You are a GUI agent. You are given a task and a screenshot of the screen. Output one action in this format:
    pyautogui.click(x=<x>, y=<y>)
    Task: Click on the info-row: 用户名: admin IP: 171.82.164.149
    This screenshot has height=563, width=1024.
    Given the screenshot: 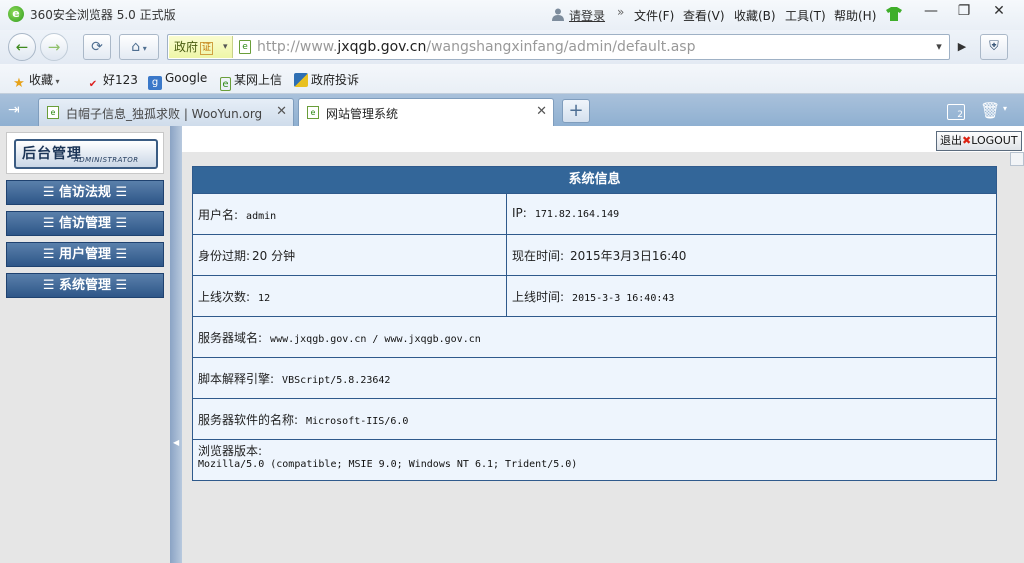 What is the action you would take?
    pyautogui.click(x=594, y=213)
    